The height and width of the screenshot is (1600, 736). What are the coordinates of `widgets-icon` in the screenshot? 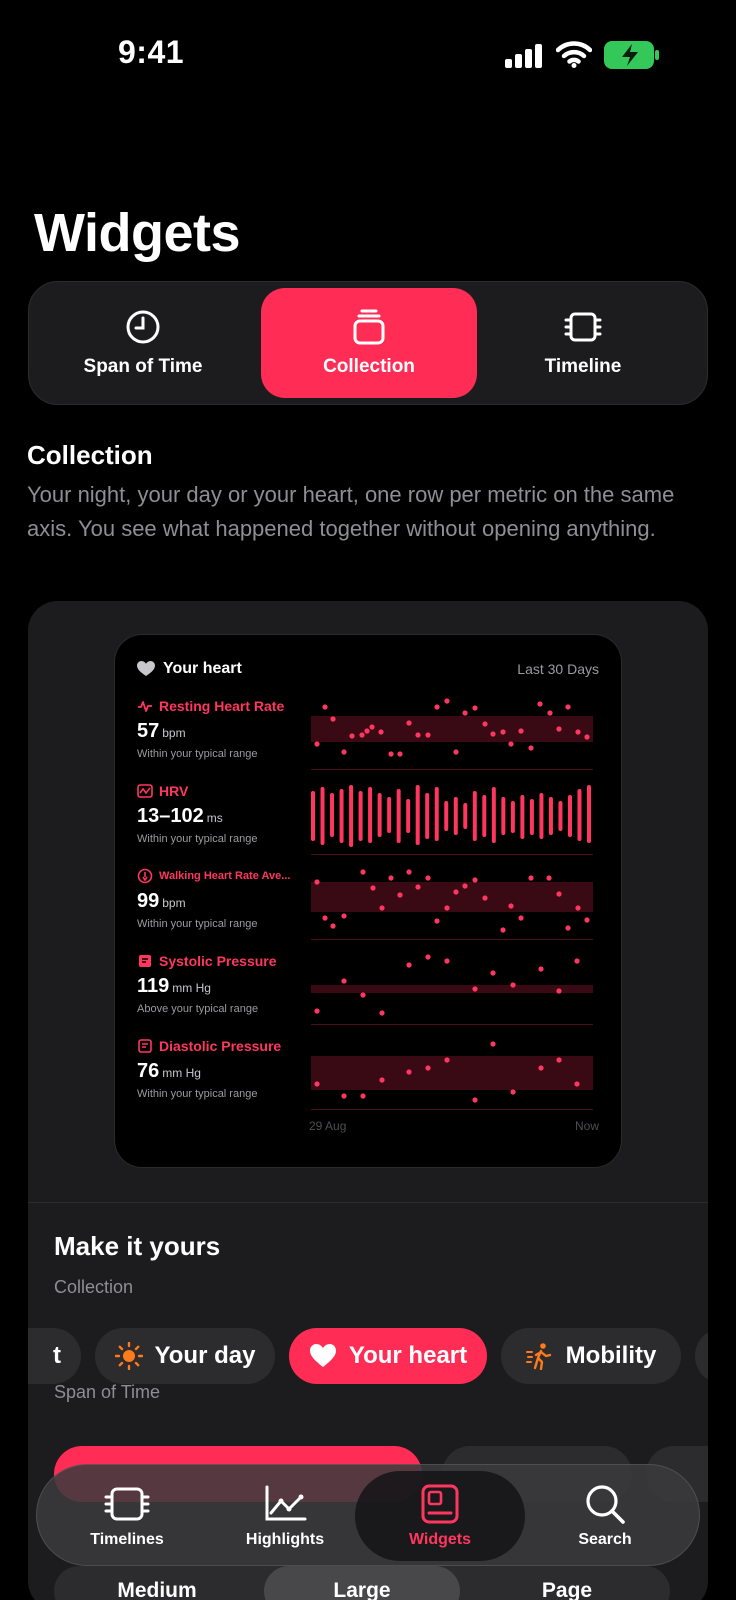 It's located at (440, 1504).